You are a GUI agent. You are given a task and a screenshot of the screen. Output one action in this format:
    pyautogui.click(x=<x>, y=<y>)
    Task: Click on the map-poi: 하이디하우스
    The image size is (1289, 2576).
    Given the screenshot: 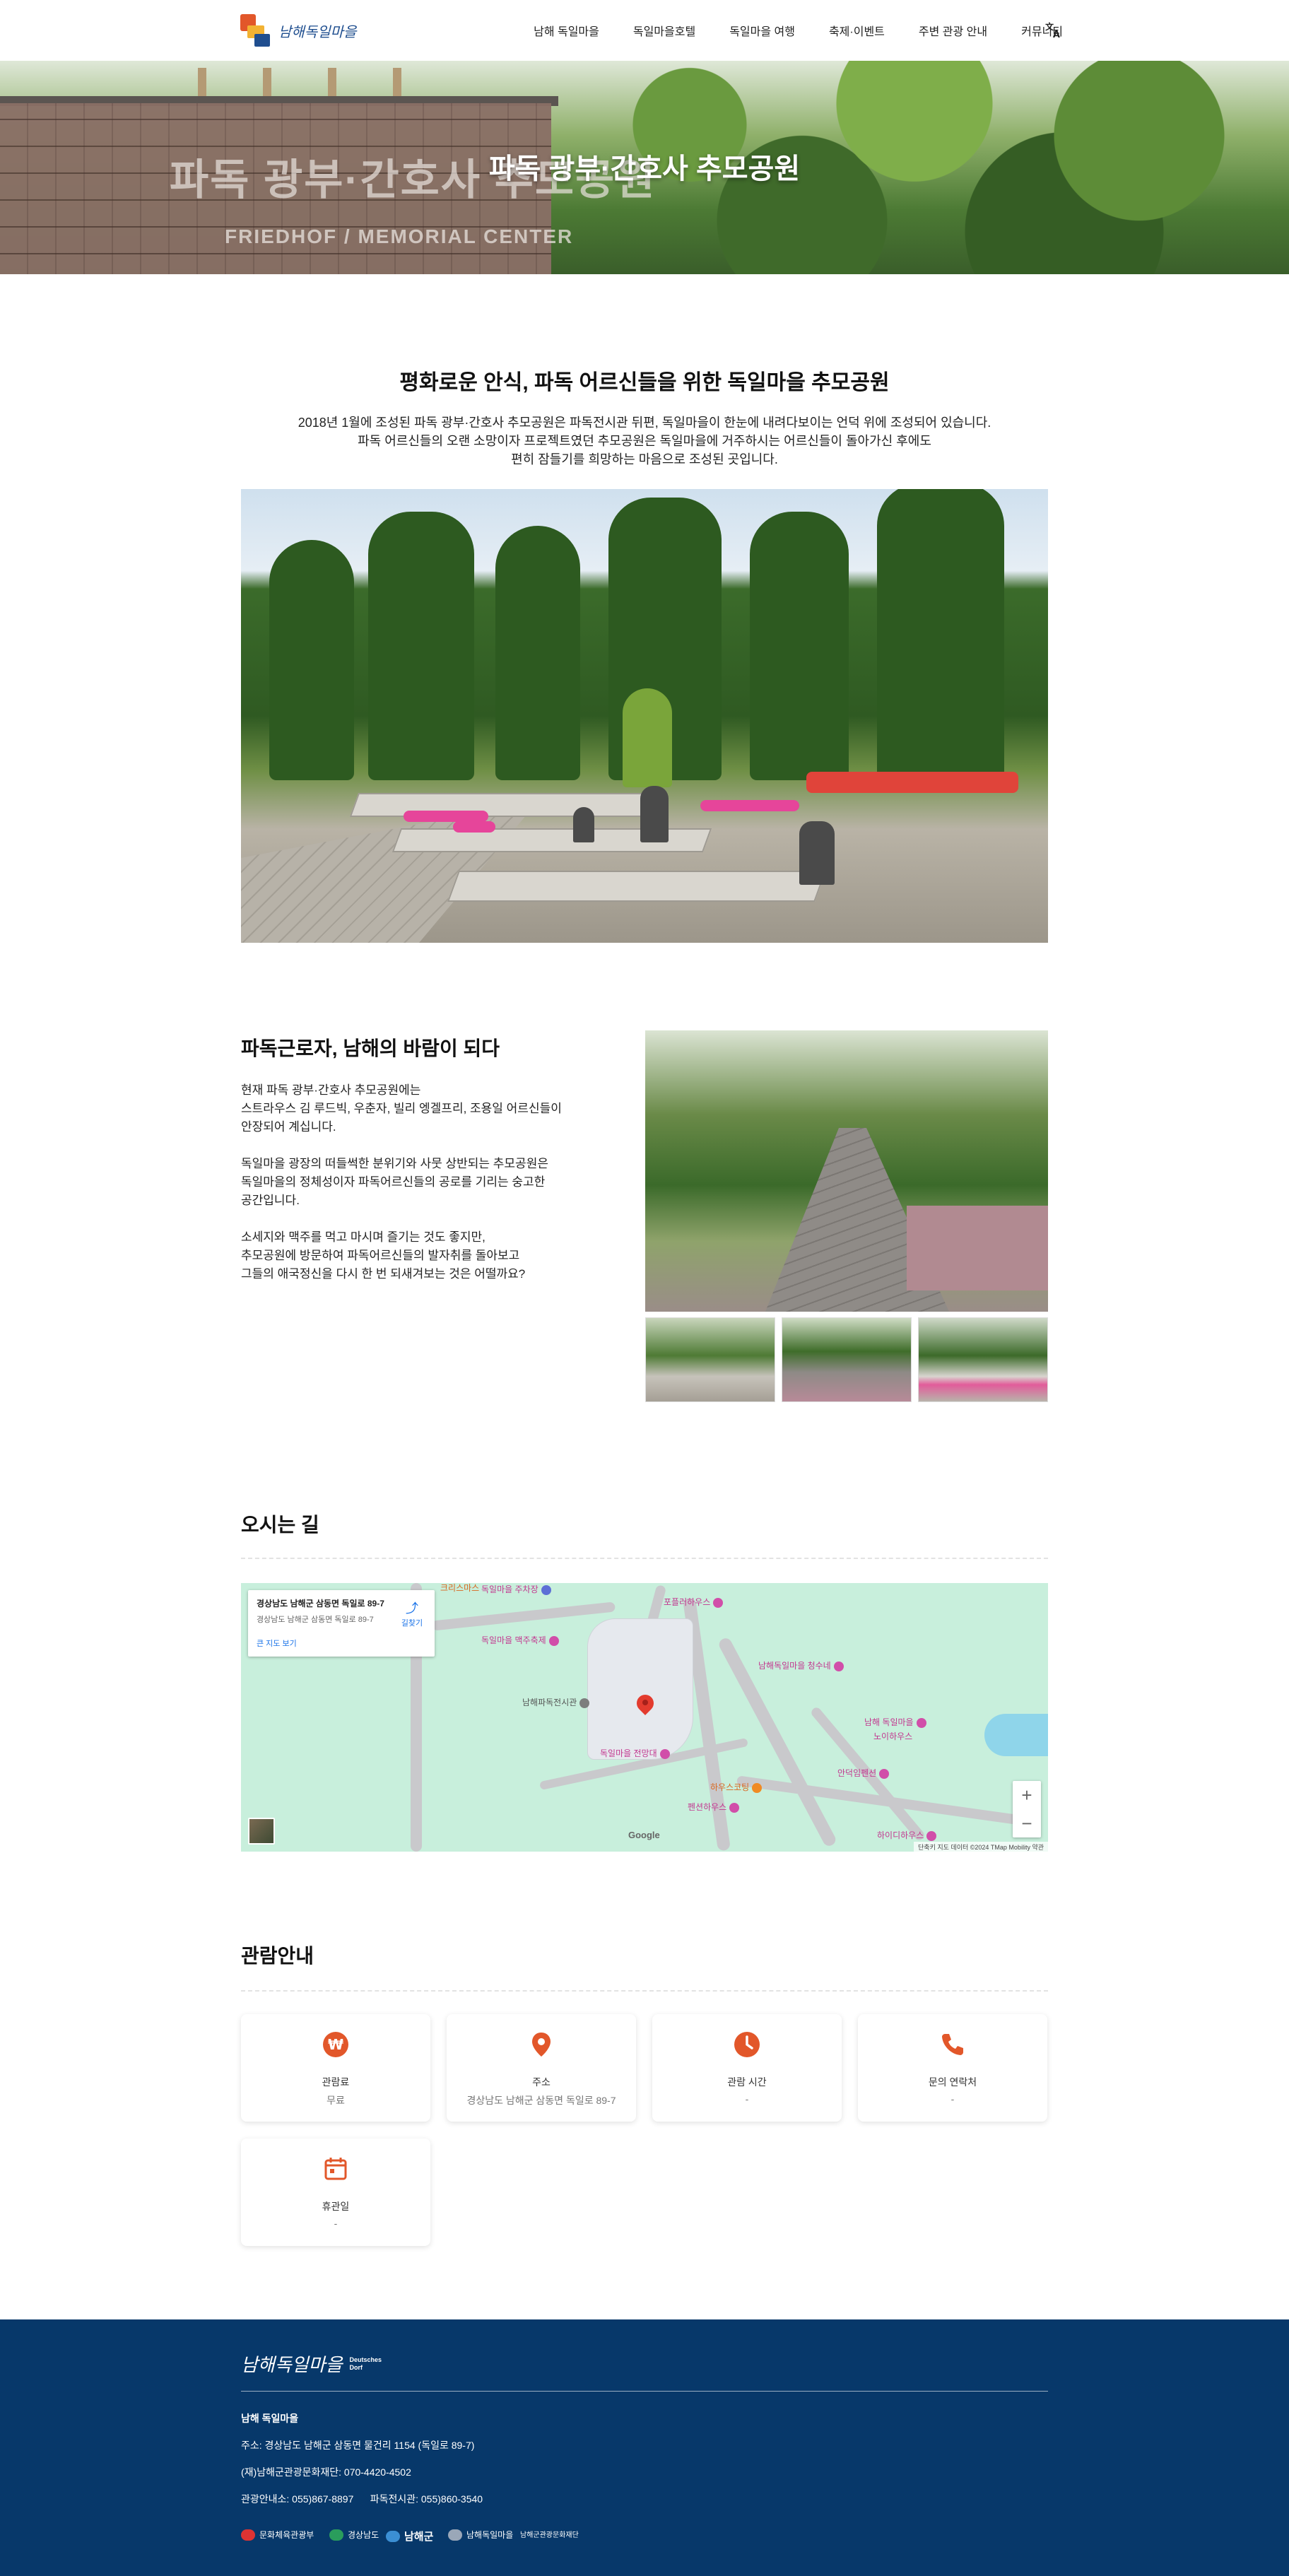 What is the action you would take?
    pyautogui.click(x=907, y=1835)
    